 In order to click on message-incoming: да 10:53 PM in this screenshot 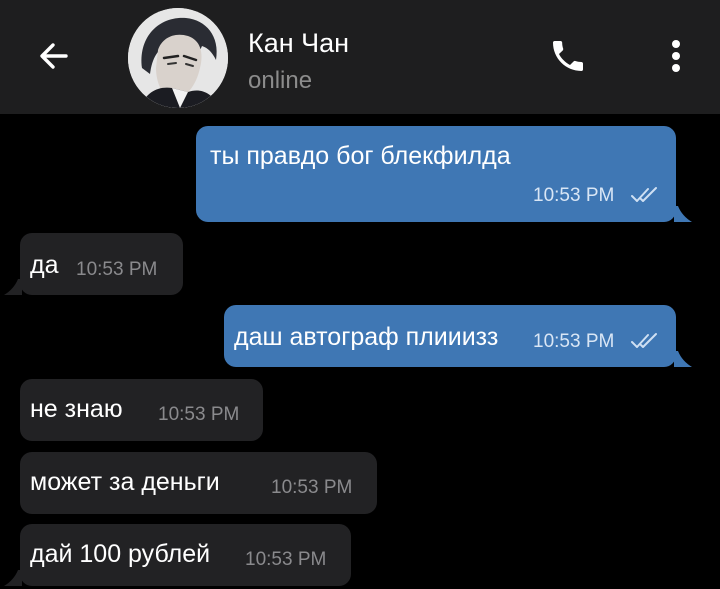, I will do `click(101, 264)`.